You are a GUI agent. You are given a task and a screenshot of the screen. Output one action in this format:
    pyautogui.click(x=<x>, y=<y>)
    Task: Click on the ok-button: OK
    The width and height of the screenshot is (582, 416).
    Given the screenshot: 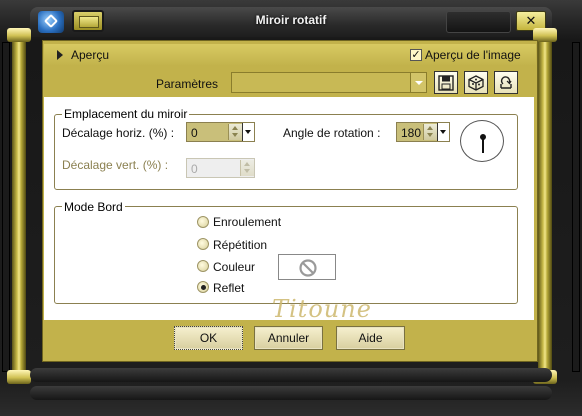 What is the action you would take?
    pyautogui.click(x=208, y=338)
    